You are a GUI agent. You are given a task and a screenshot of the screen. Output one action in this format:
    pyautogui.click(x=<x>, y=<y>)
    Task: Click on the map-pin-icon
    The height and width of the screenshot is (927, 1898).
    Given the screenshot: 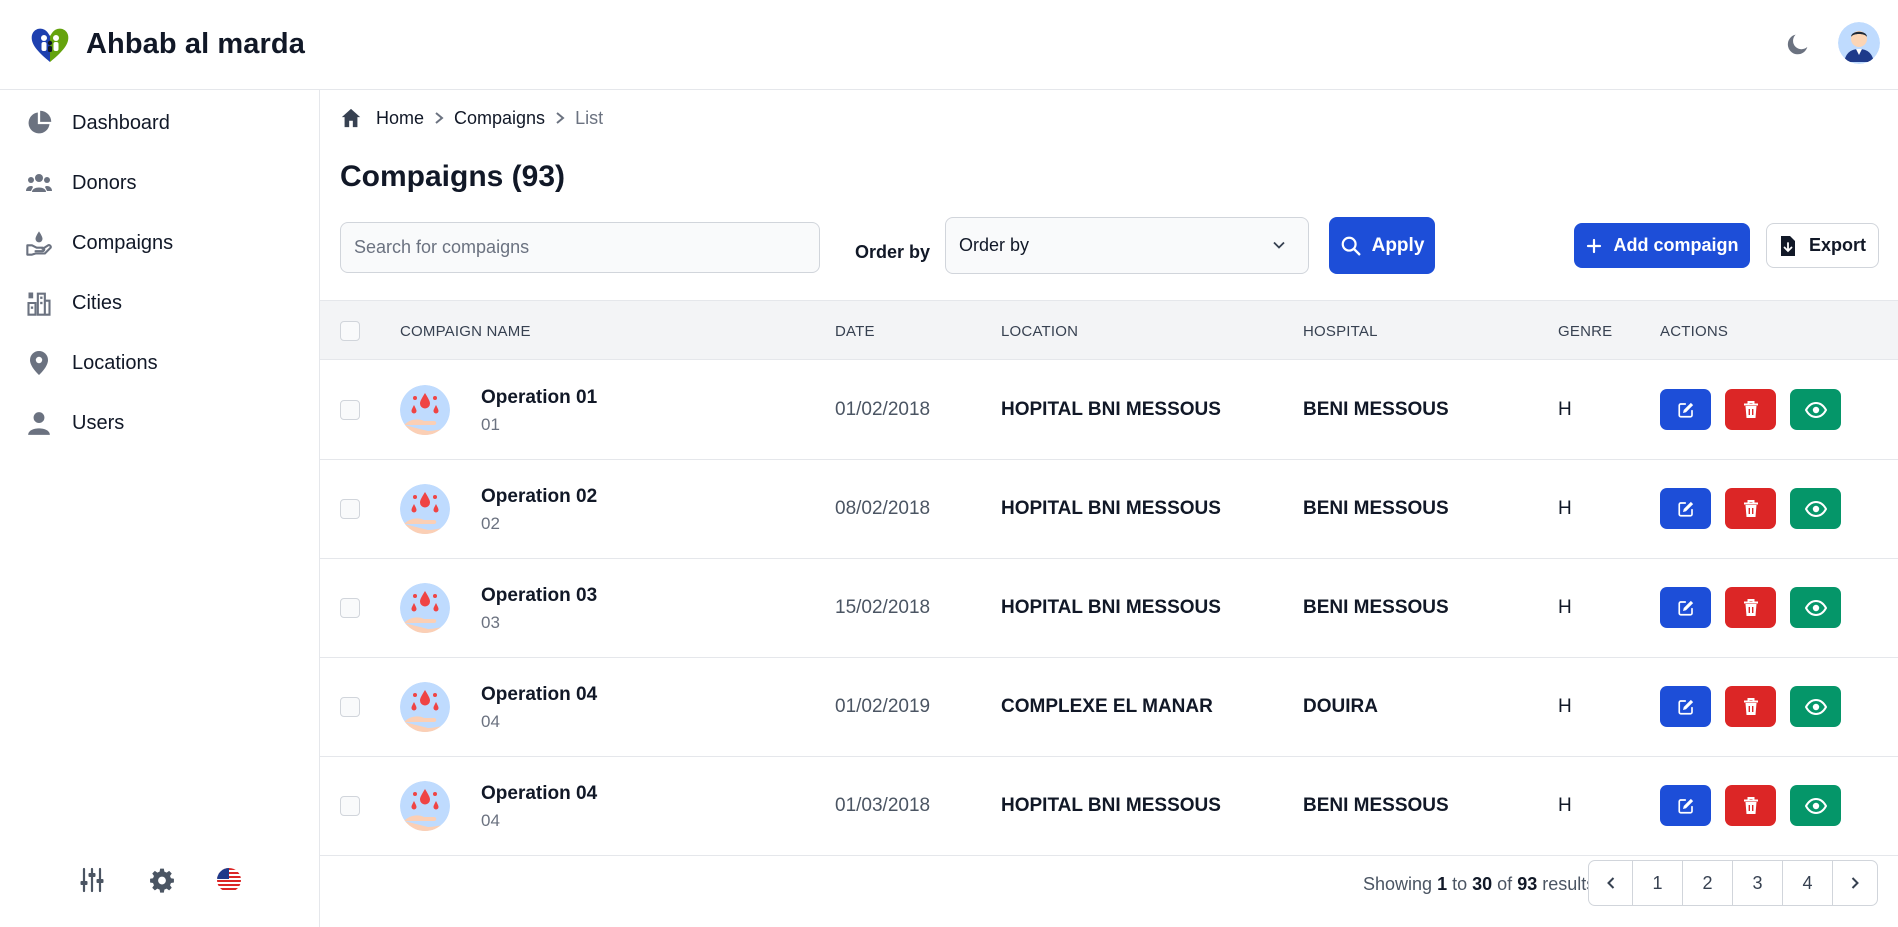 What is the action you would take?
    pyautogui.click(x=39, y=363)
    